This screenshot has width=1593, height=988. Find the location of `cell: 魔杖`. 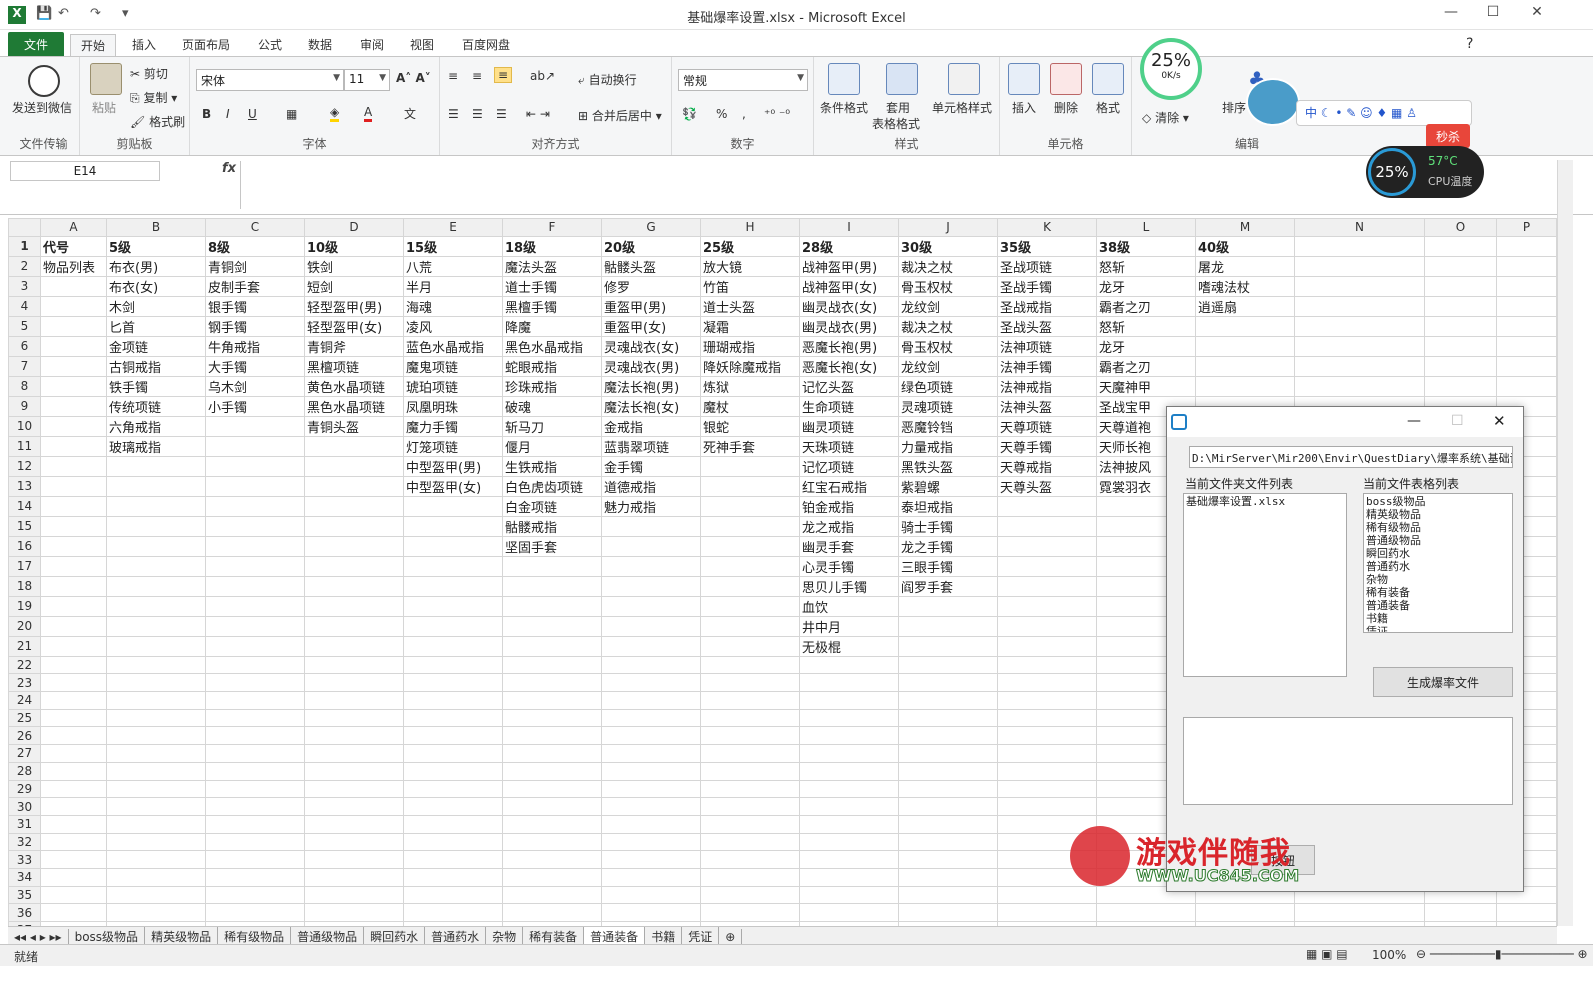

cell: 魔杖 is located at coordinates (750, 406).